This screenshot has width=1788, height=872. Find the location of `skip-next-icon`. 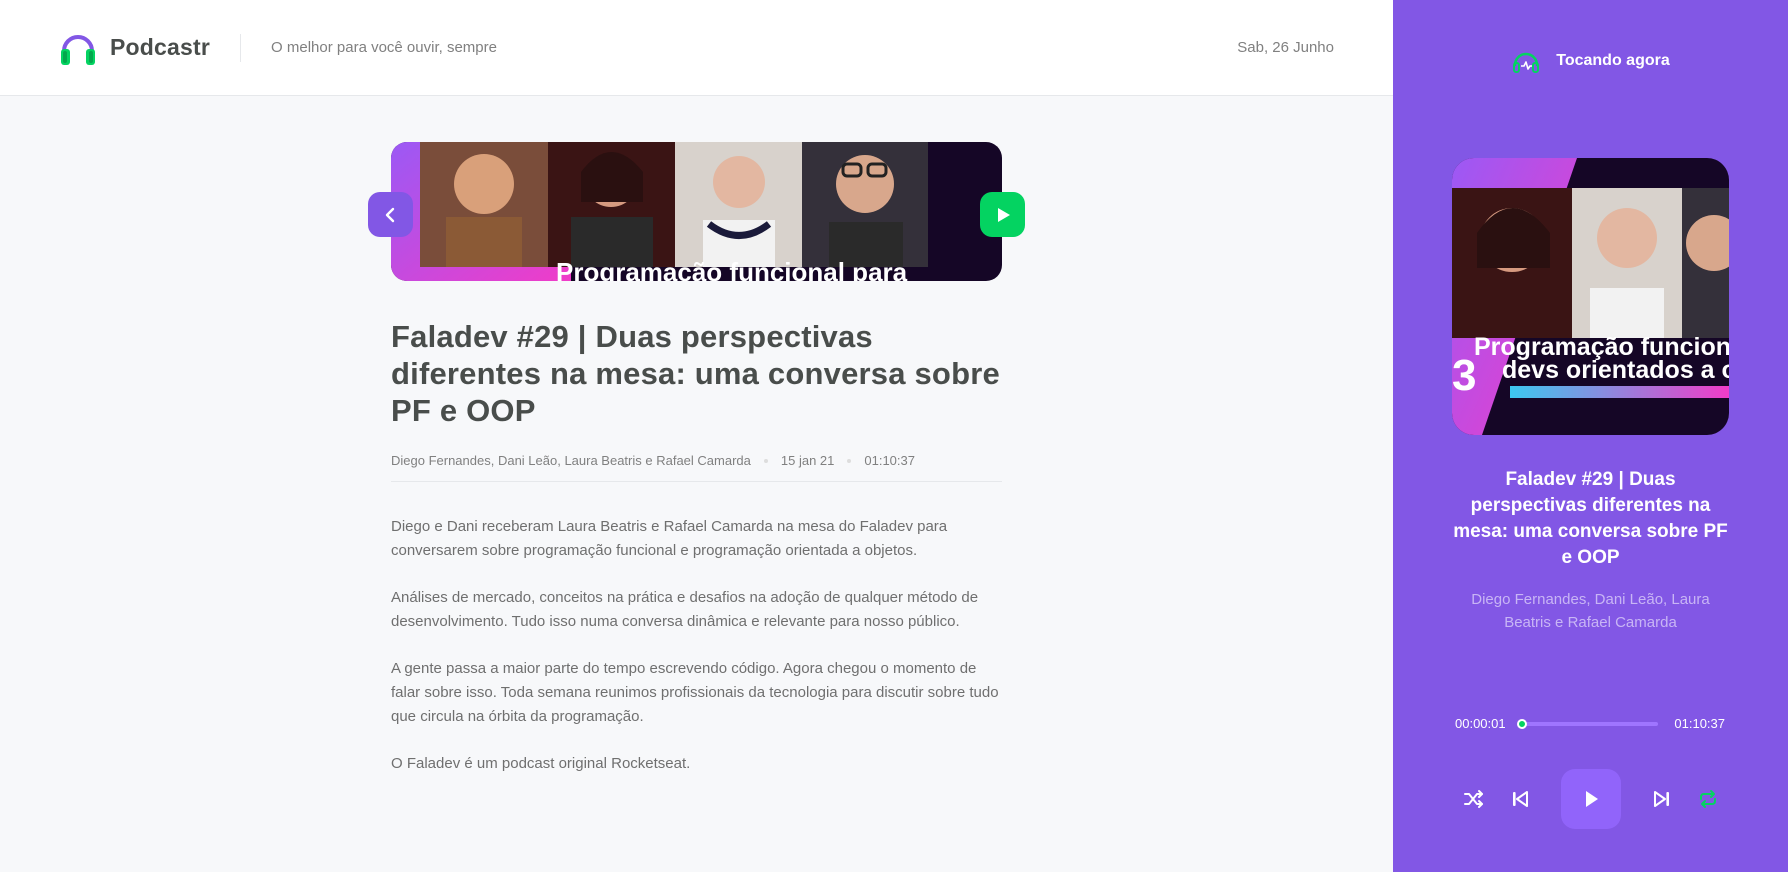

skip-next-icon is located at coordinates (1661, 799).